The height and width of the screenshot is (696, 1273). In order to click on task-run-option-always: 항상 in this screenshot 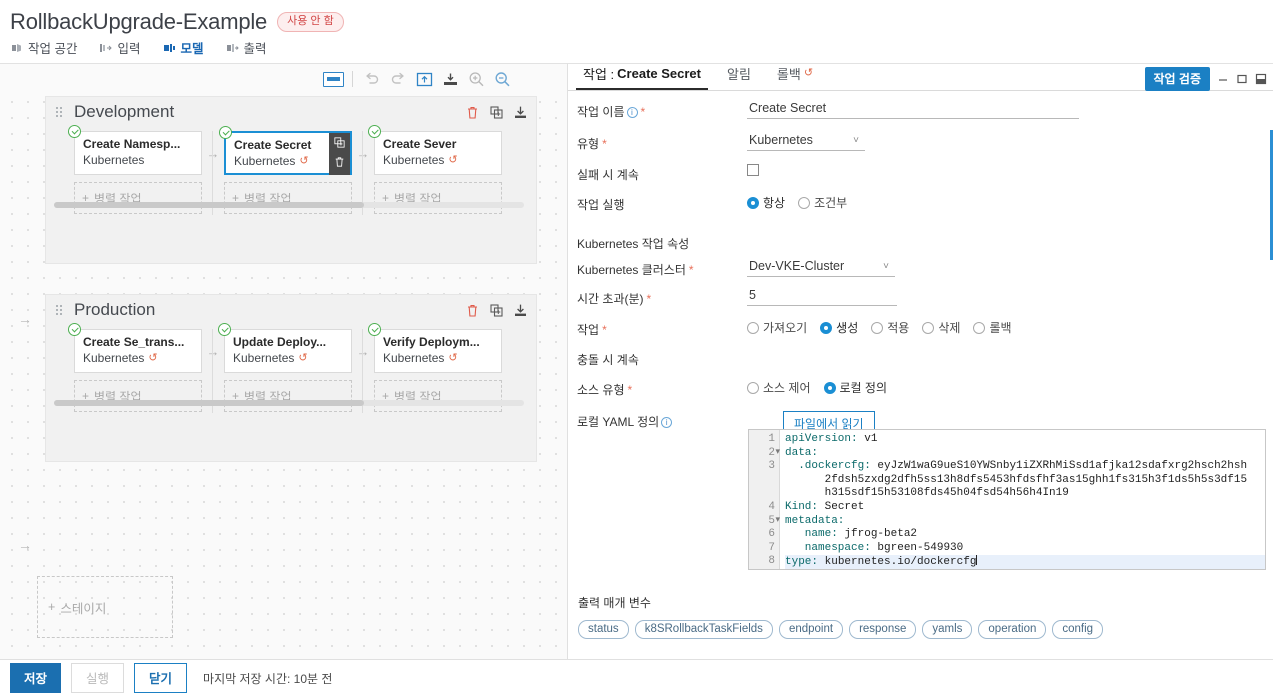, I will do `click(766, 202)`.